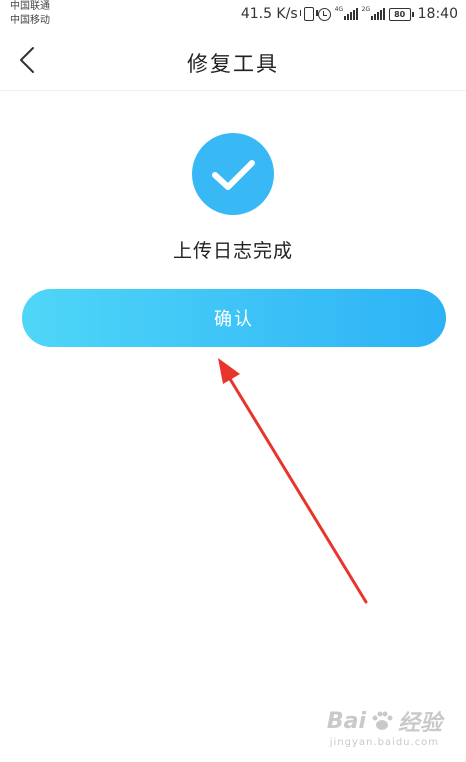 The height and width of the screenshot is (762, 466). I want to click on status-indicators: 41.5 K/s 4G 2G 80 18:40, so click(349, 14).